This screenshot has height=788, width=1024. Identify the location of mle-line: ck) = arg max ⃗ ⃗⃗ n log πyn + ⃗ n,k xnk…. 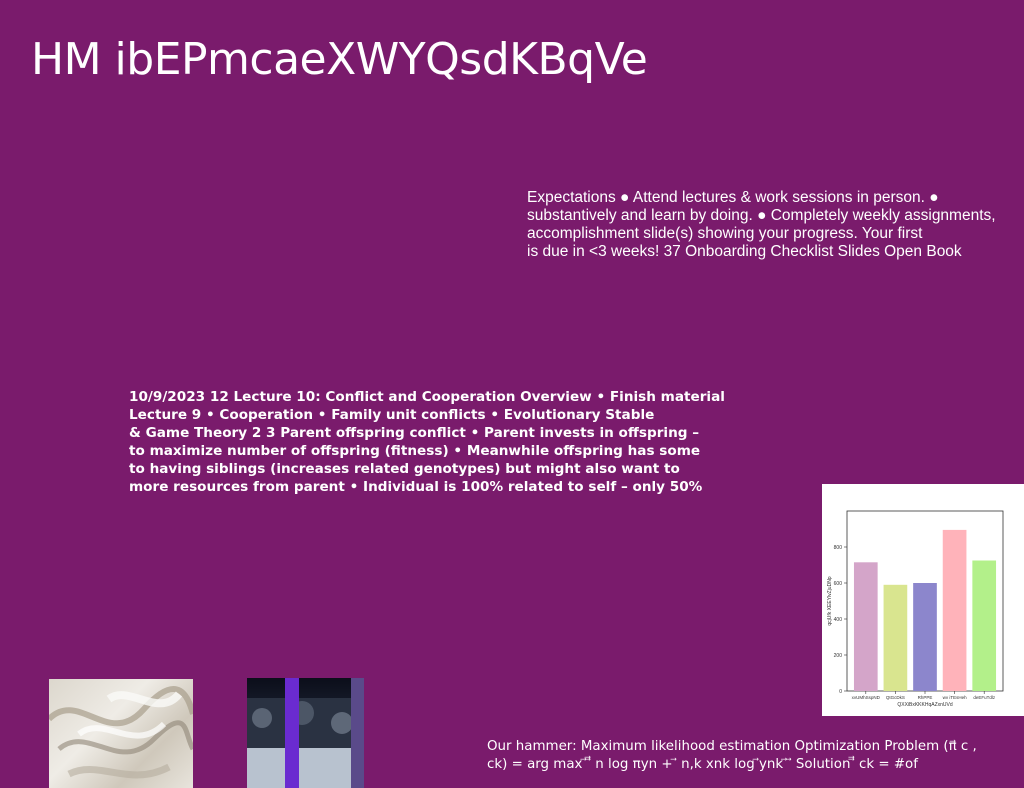
(702, 764).